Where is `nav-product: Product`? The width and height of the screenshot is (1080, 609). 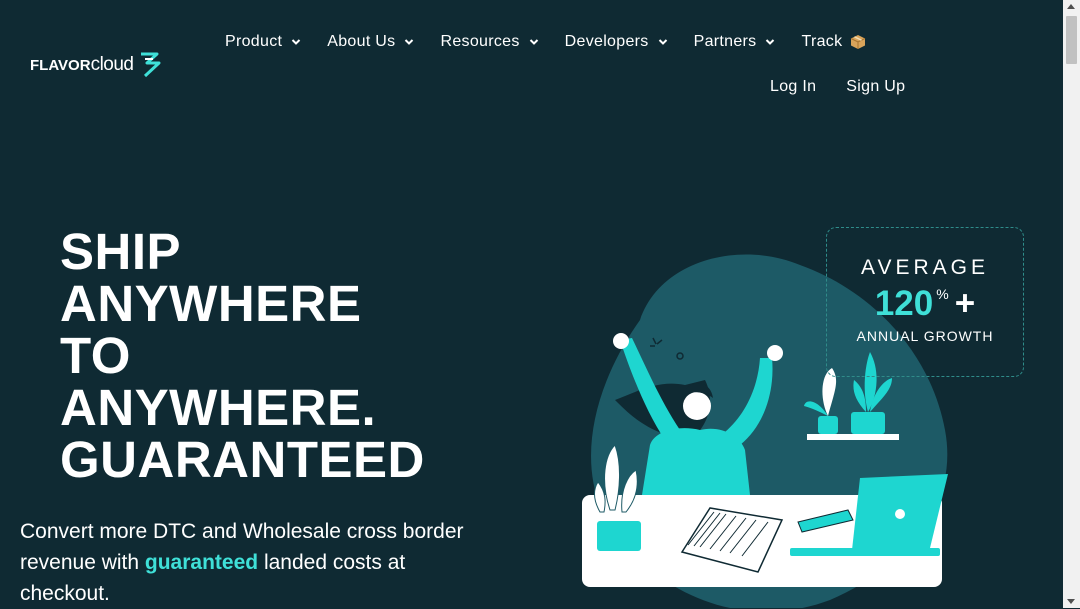
nav-product: Product is located at coordinates (263, 42).